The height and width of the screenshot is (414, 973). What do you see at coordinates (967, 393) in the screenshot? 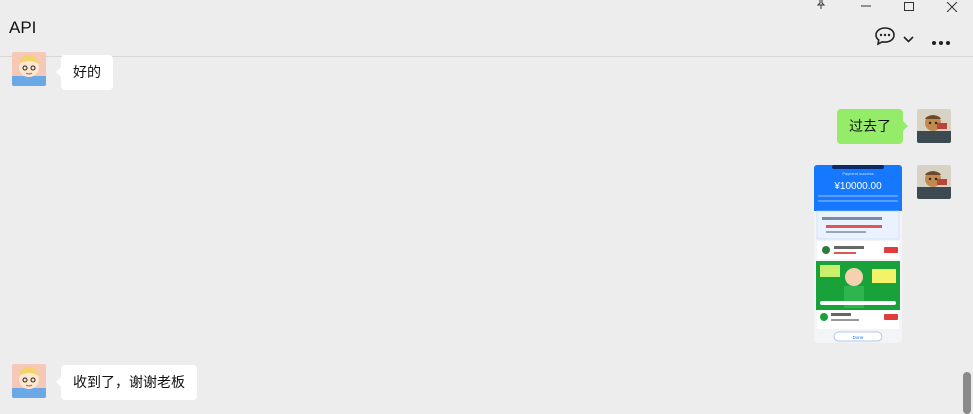
I see `scrollbar-thumb` at bounding box center [967, 393].